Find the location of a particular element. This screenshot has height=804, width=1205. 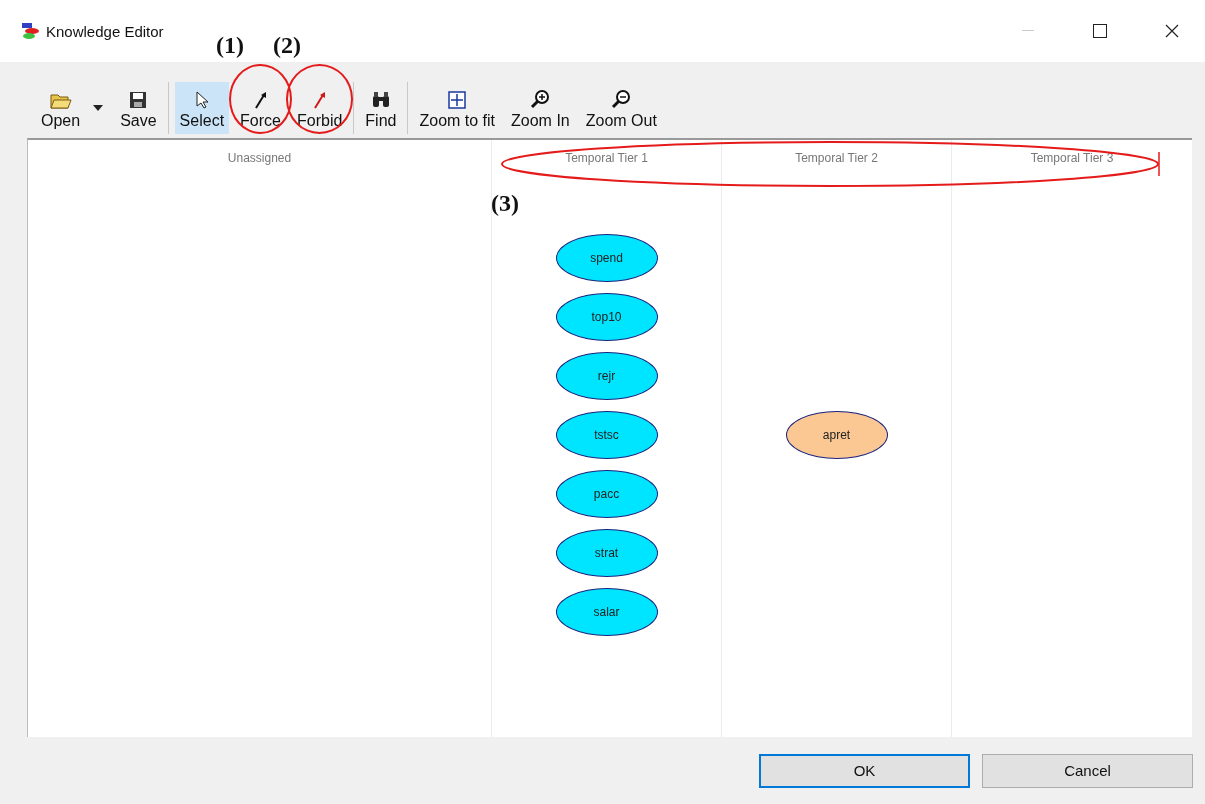

graph-node: spend is located at coordinates (606, 257).